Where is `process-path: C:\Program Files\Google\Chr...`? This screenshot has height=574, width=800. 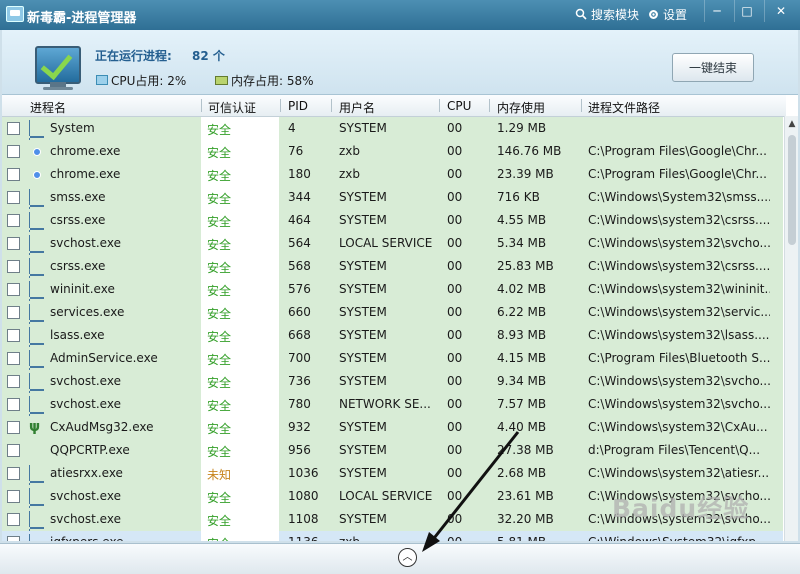
process-path: C:\Program Files\Google\Chr... is located at coordinates (677, 174).